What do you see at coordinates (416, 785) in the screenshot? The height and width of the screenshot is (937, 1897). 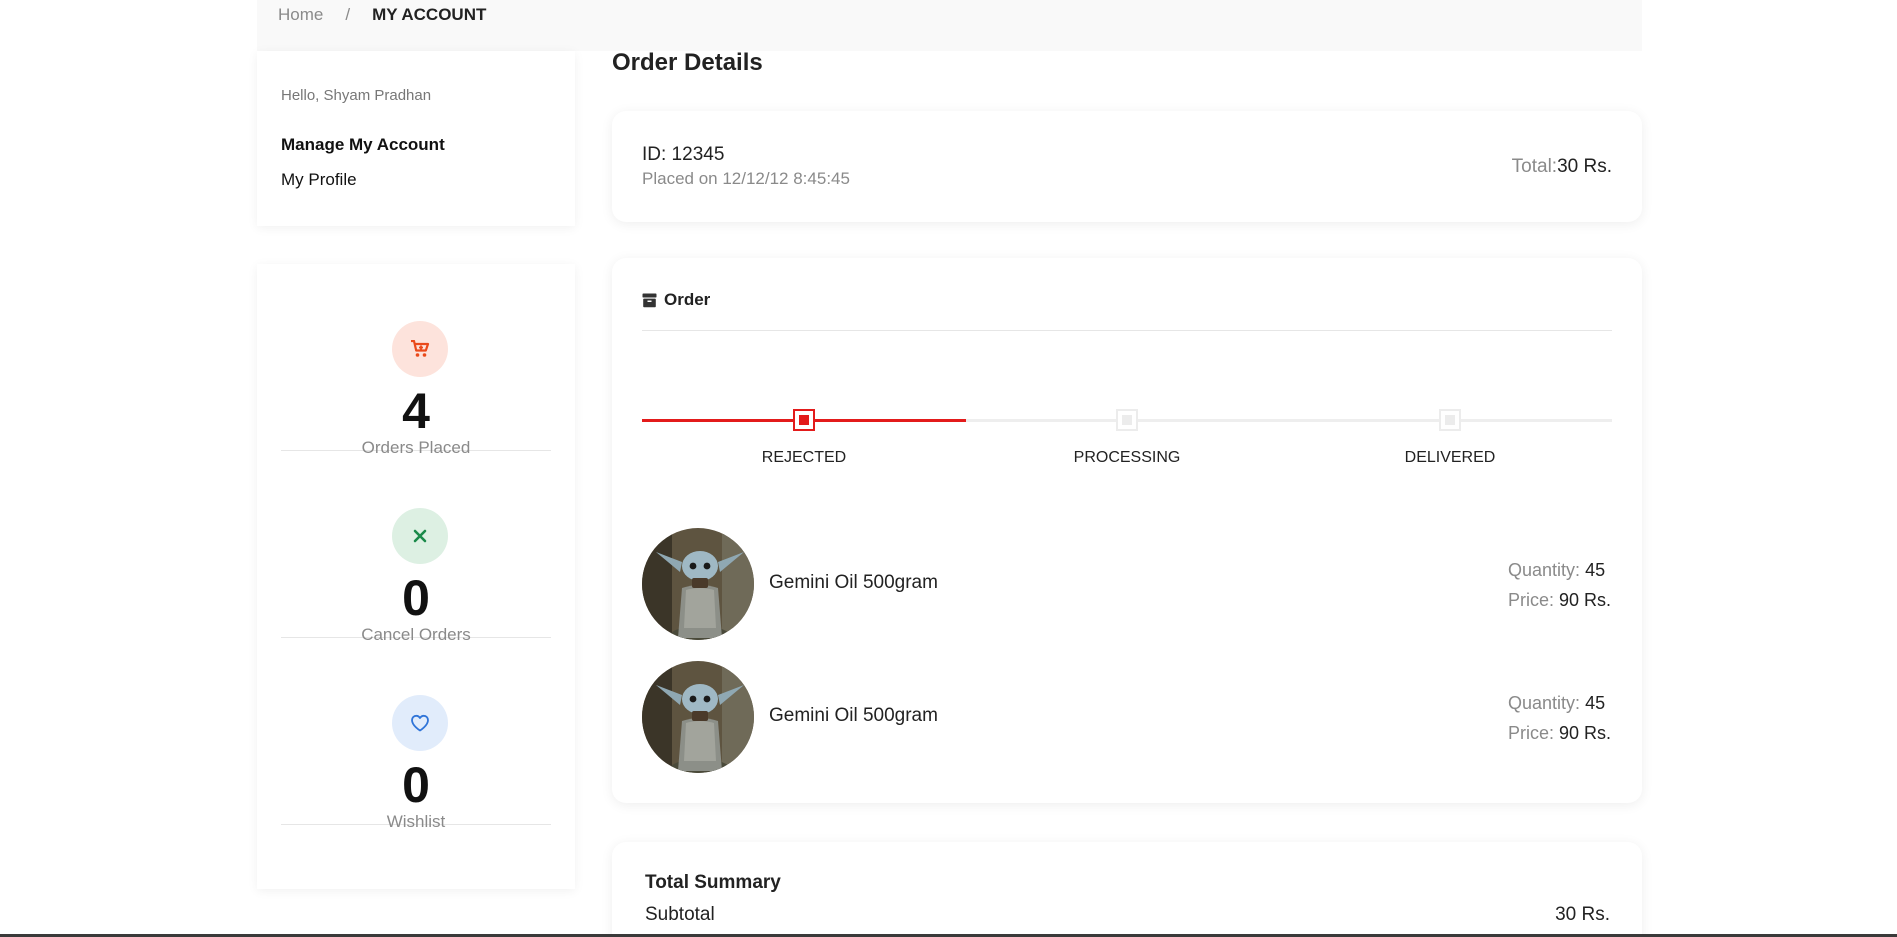 I see `wishlist-count: 0` at bounding box center [416, 785].